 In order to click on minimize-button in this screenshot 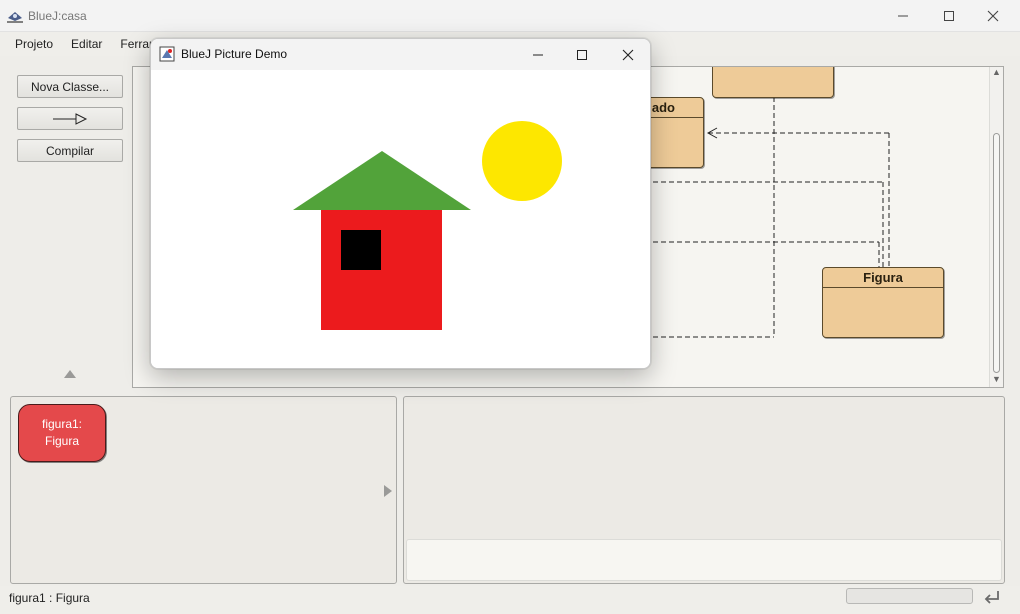, I will do `click(903, 16)`.